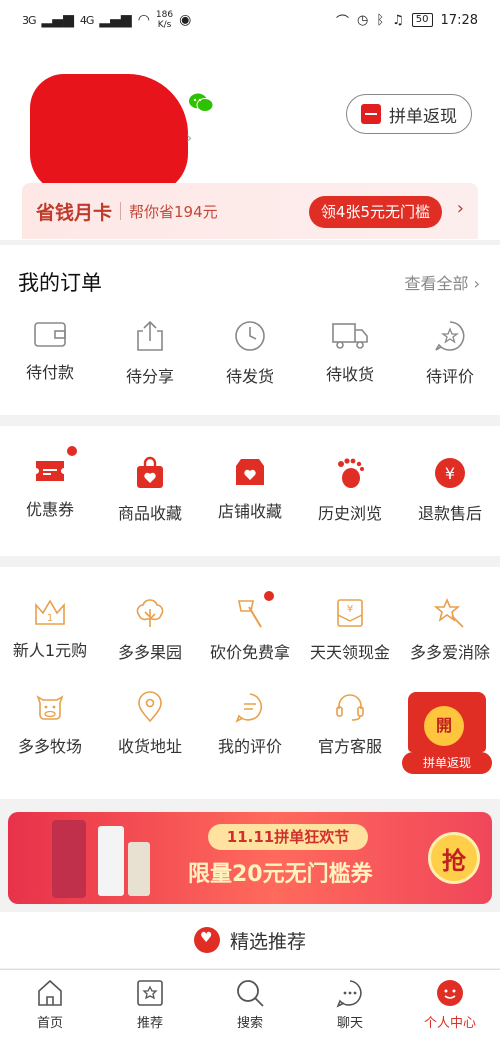 The width and height of the screenshot is (500, 1039). What do you see at coordinates (398, 20) in the screenshot?
I see `mute-icon: ♫` at bounding box center [398, 20].